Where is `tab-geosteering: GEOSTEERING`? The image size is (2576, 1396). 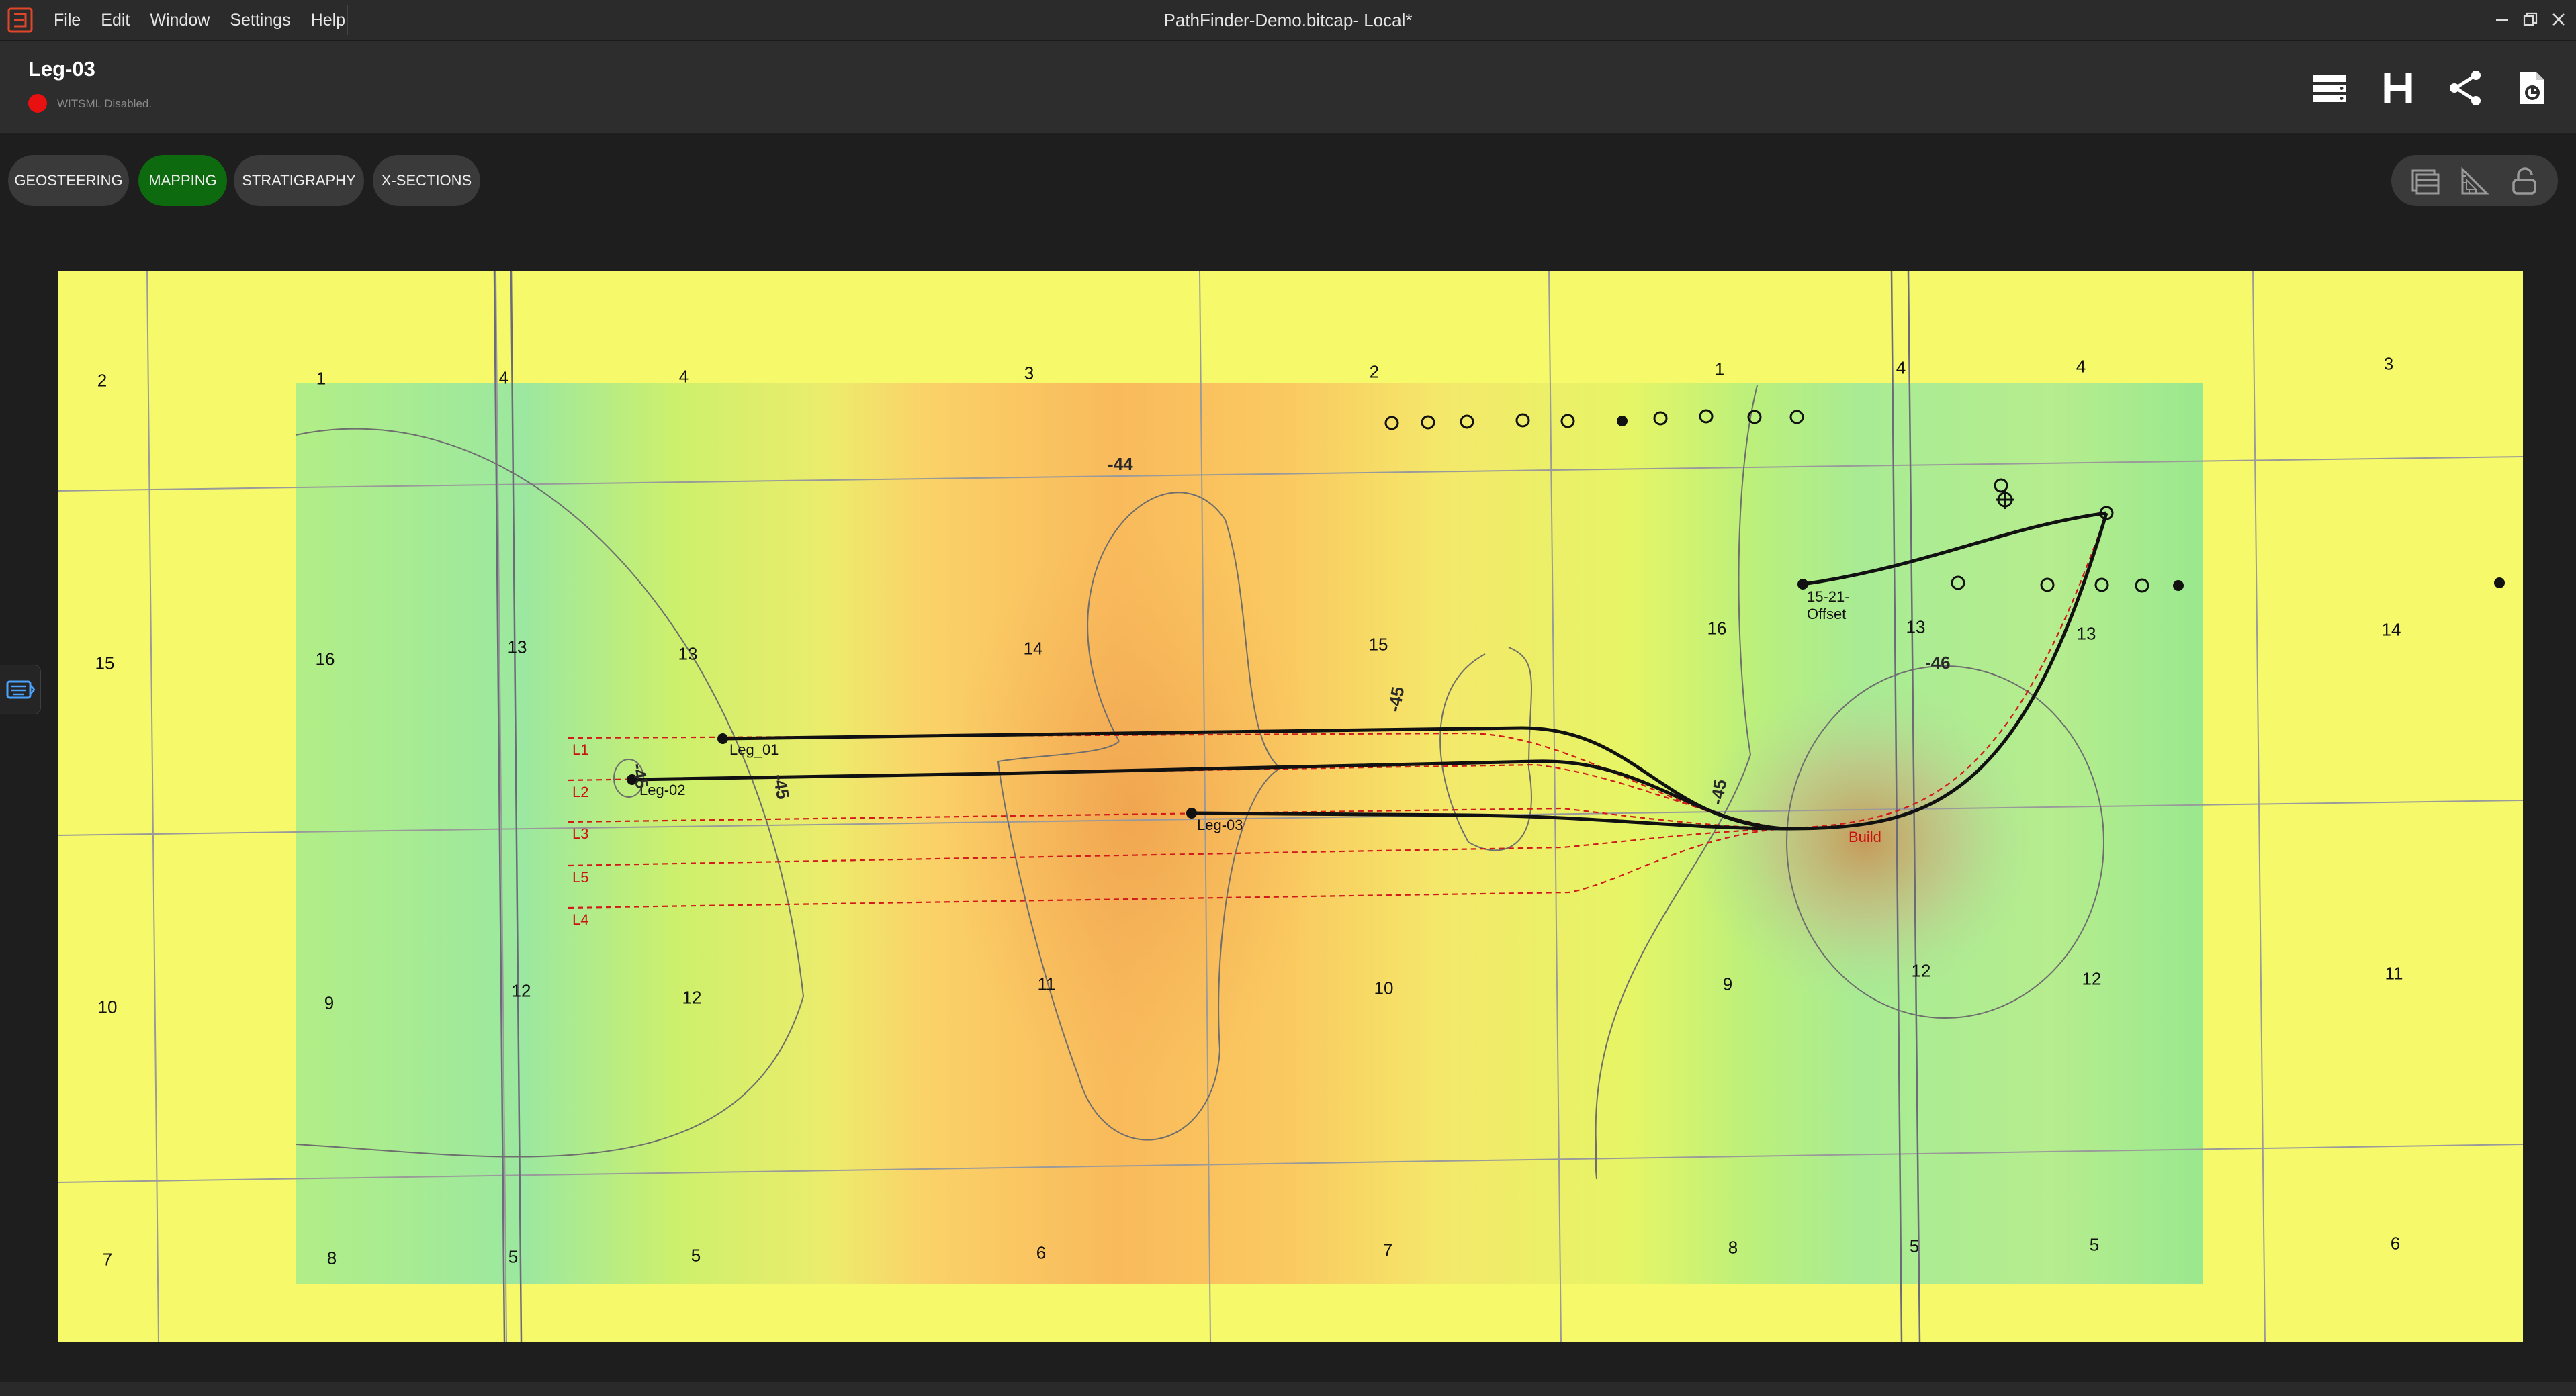 tab-geosteering: GEOSTEERING is located at coordinates (69, 180).